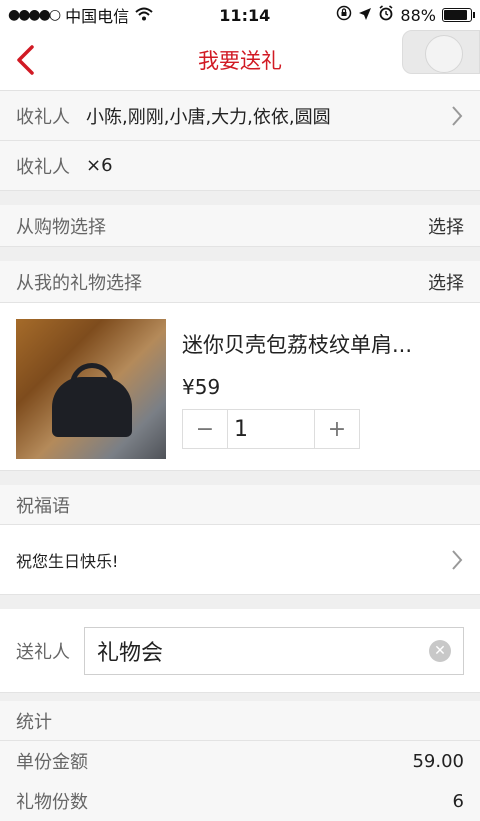 Image resolution: width=480 pixels, height=821 pixels. I want to click on bag-body, so click(92, 407).